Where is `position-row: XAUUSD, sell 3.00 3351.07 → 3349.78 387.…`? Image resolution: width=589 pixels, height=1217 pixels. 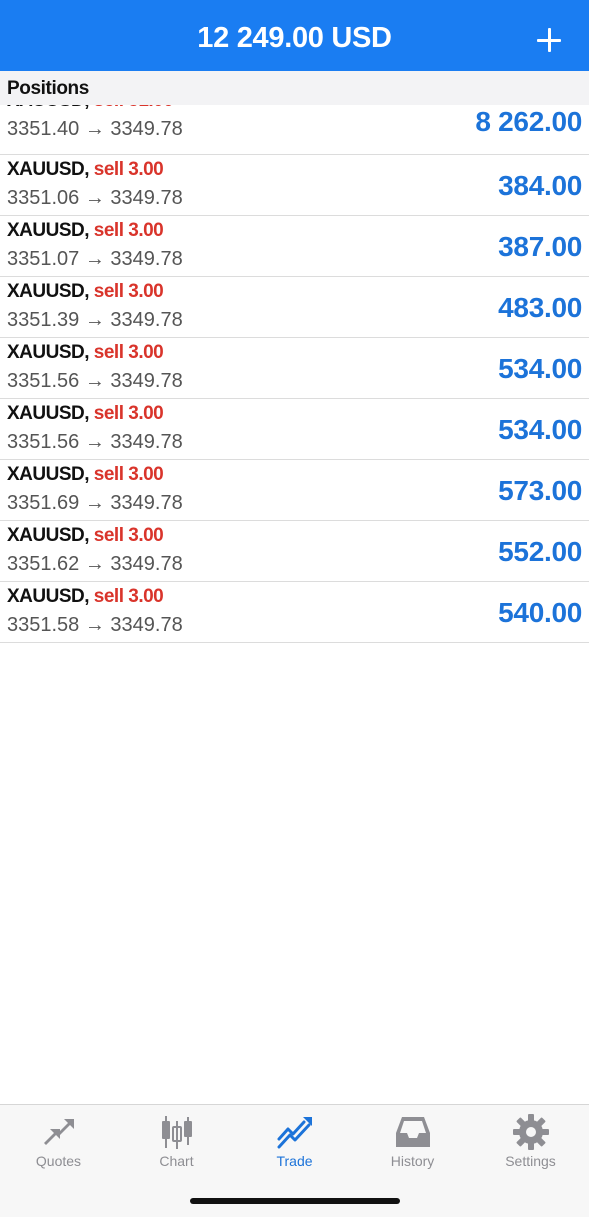 position-row: XAUUSD, sell 3.00 3351.07 → 3349.78 387.… is located at coordinates (294, 246).